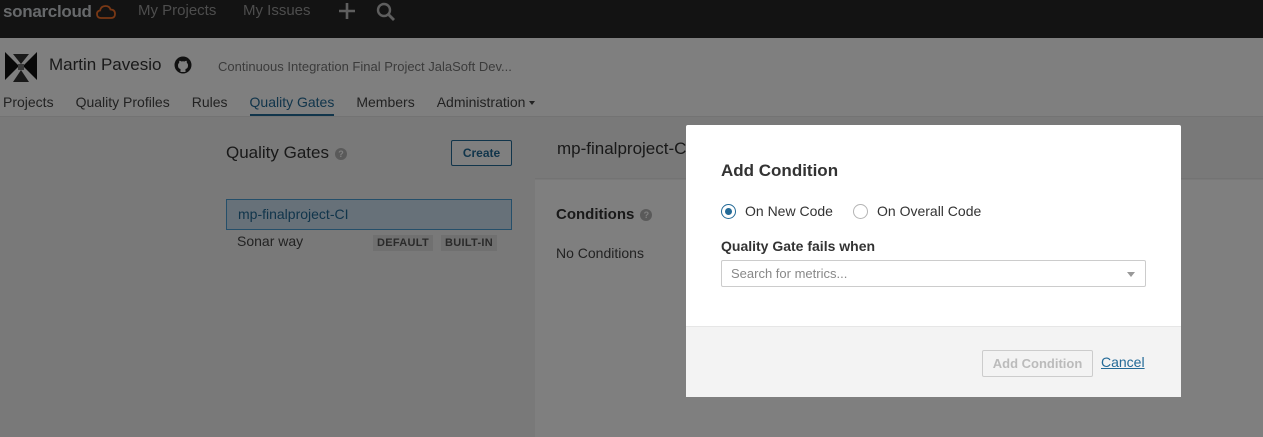  Describe the element at coordinates (1131, 274) in the screenshot. I see `chevron-down-icon` at that location.